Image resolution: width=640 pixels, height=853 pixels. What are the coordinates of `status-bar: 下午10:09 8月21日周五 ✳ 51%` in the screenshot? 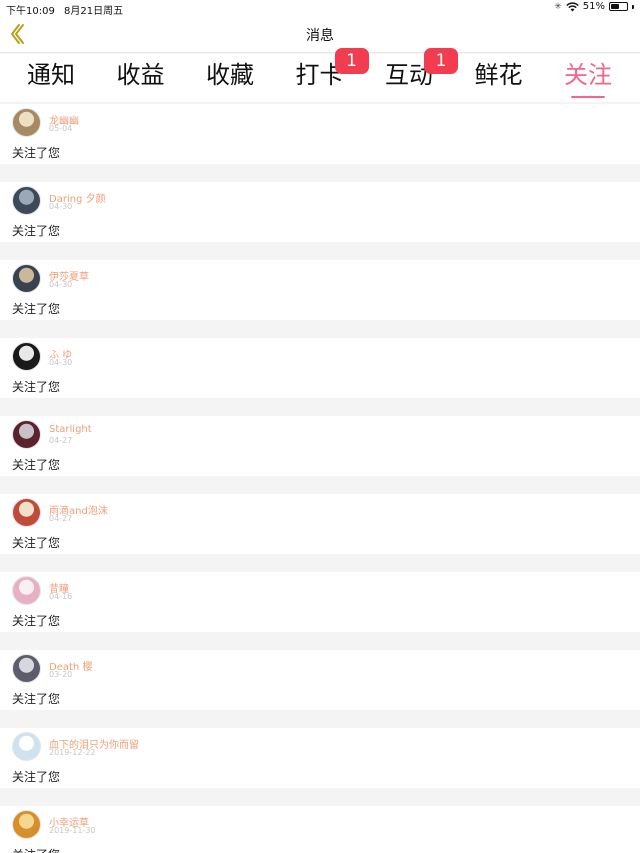 It's located at (320, 8).